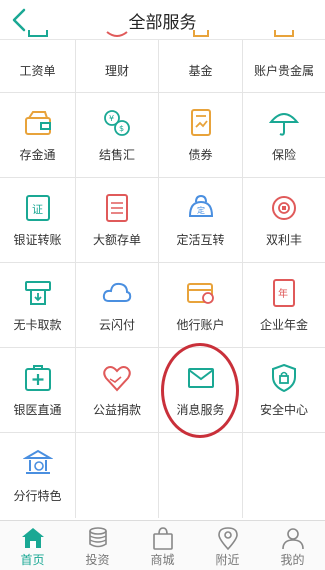 The image size is (325, 570). I want to click on service-label: 存金通, so click(37, 155).